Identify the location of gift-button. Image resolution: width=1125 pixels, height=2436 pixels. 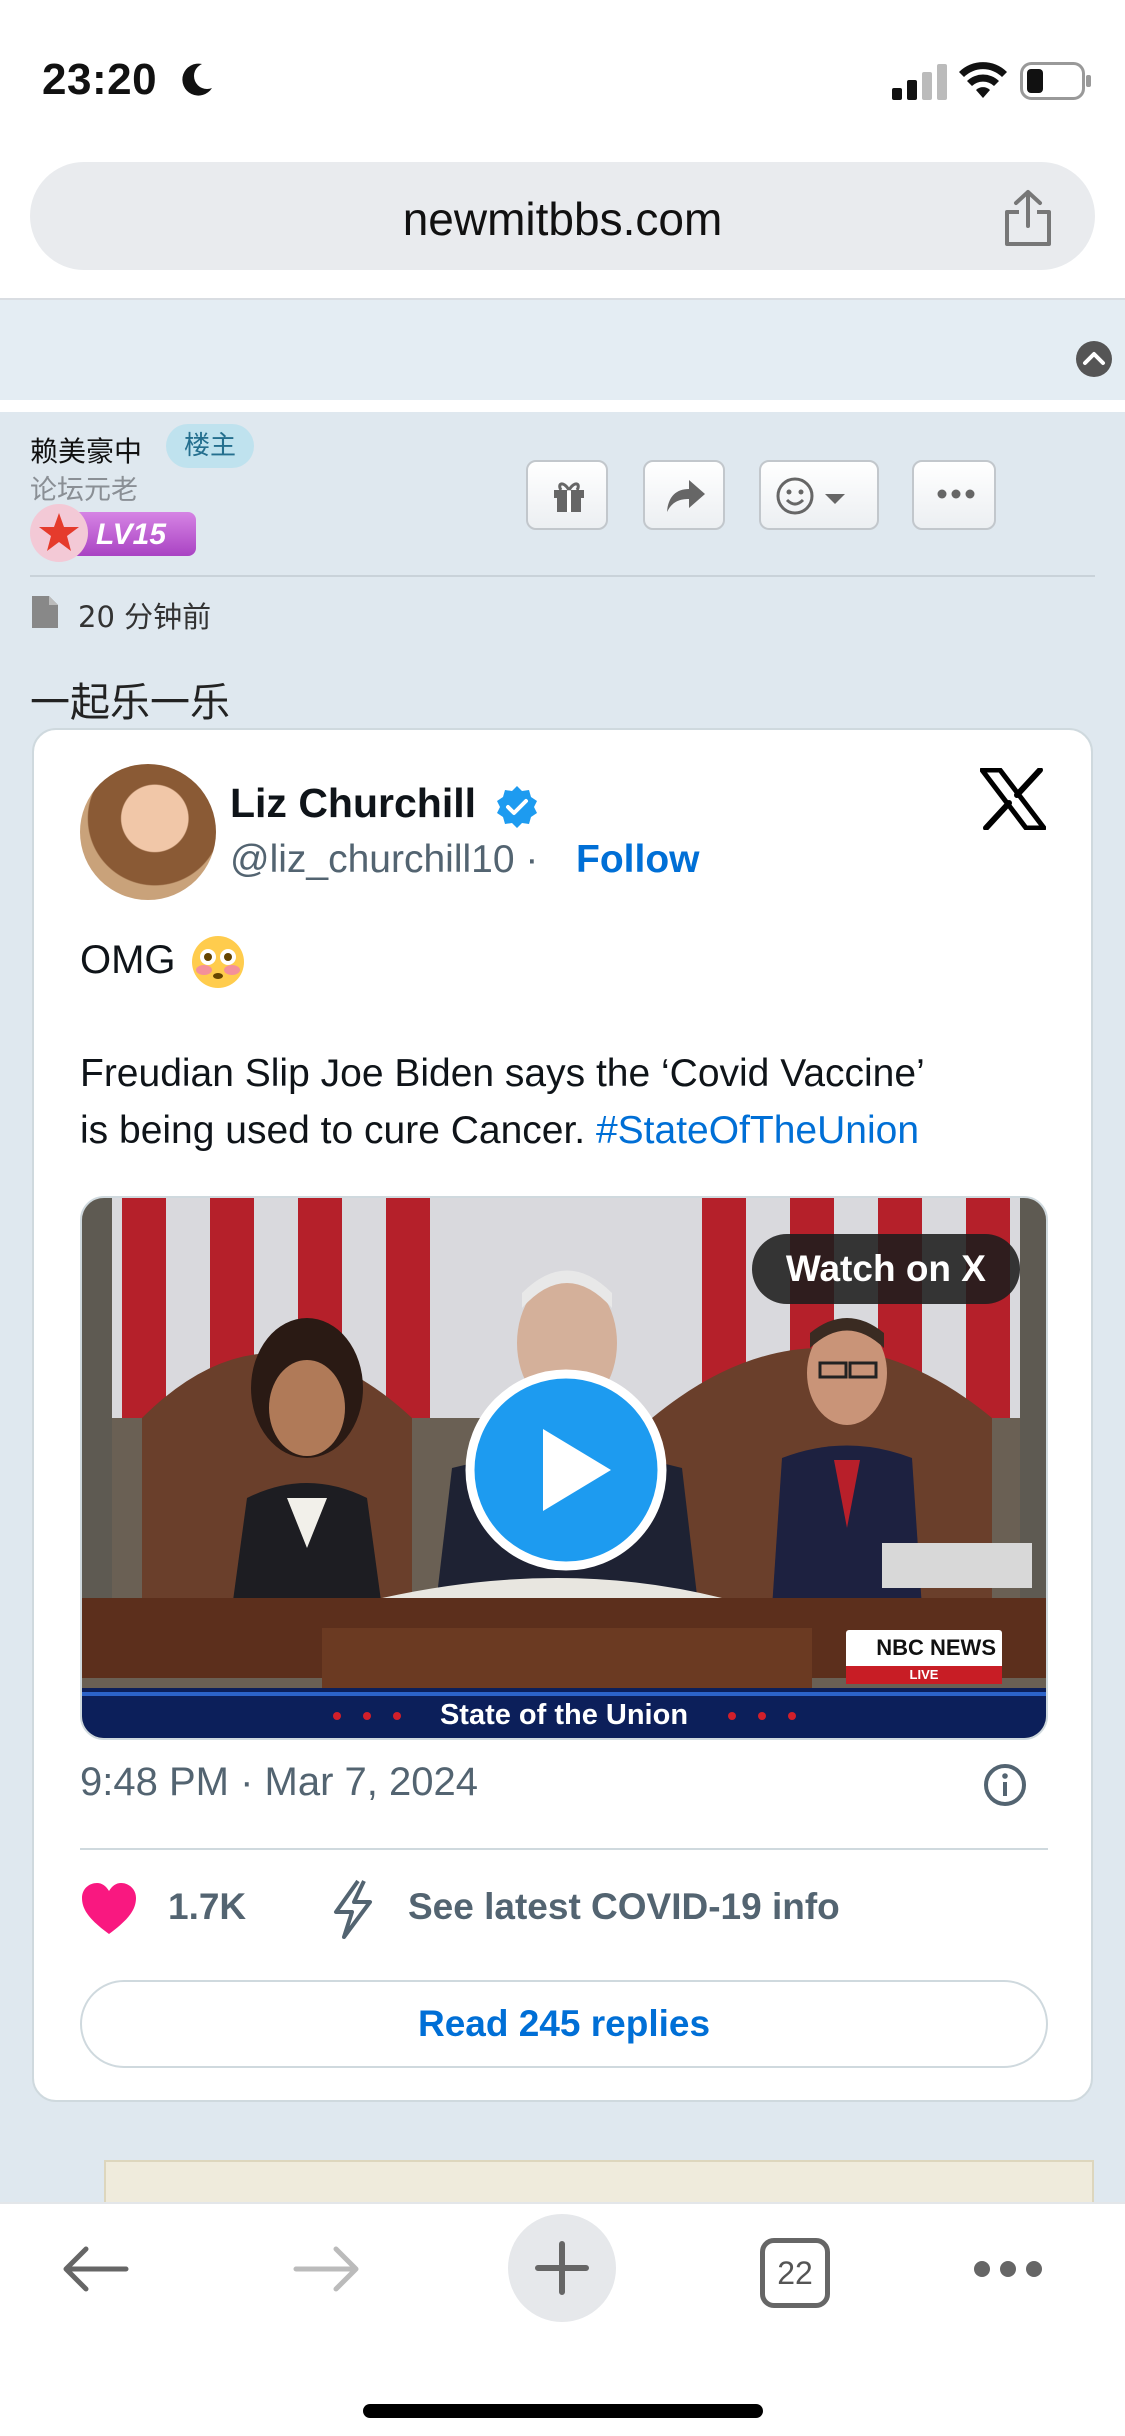
(567, 495).